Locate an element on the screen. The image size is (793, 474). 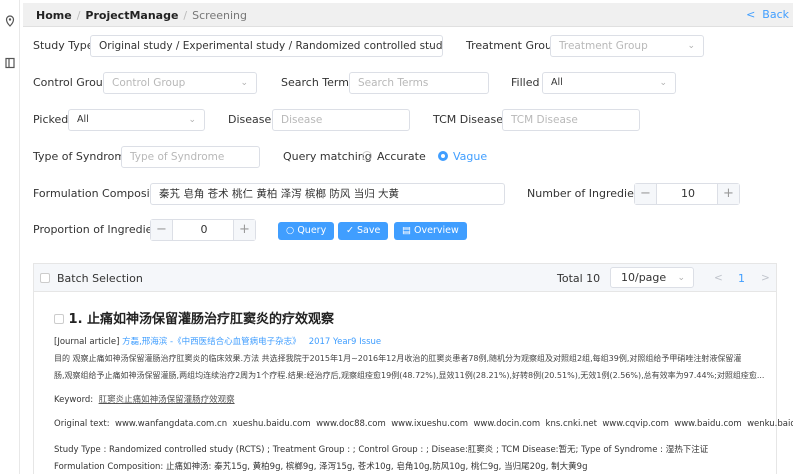
breadcrumb: Home / ProjectManage / Screening is located at coordinates (141, 15).